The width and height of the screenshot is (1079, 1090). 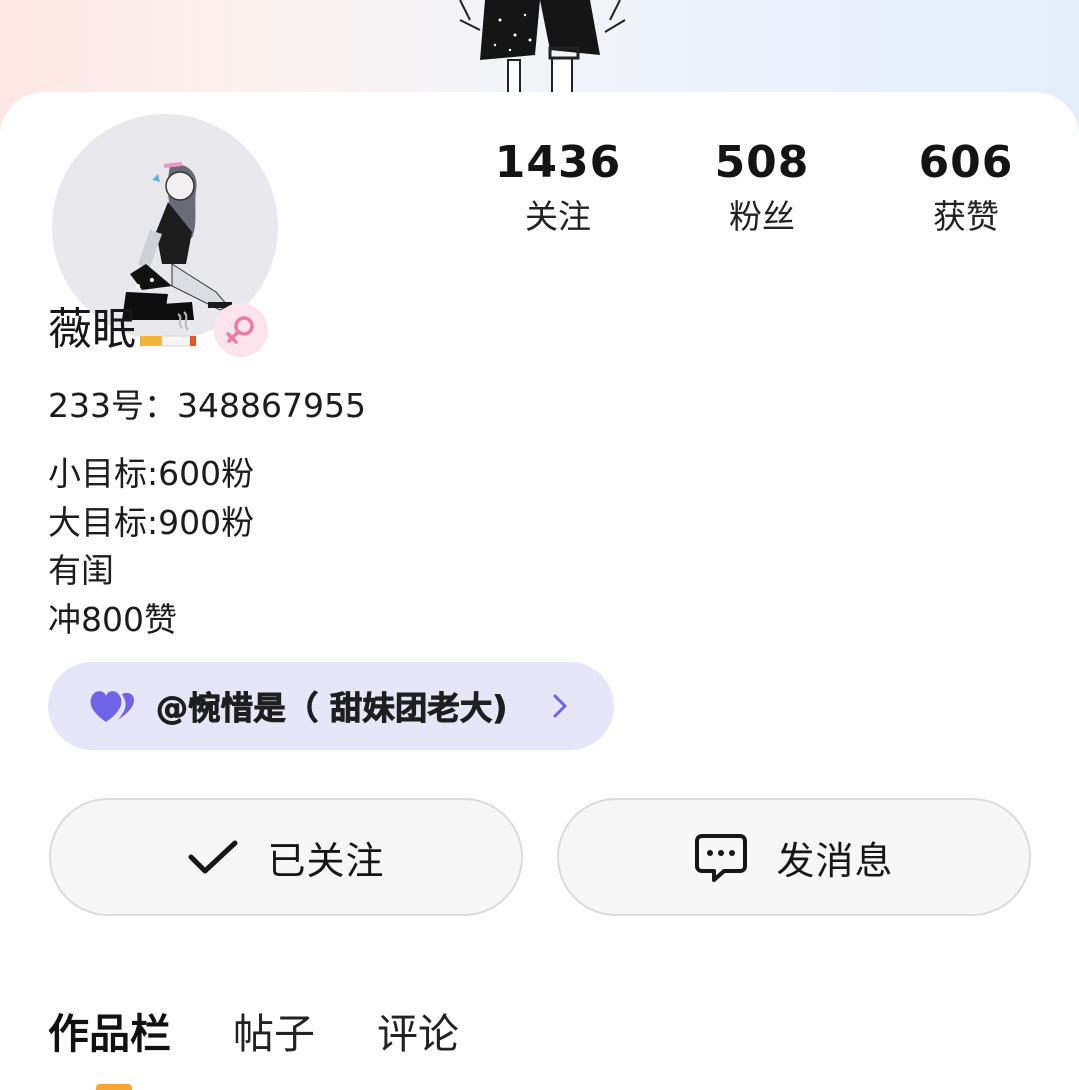 I want to click on following-button-label: 已关注, so click(x=326, y=860).